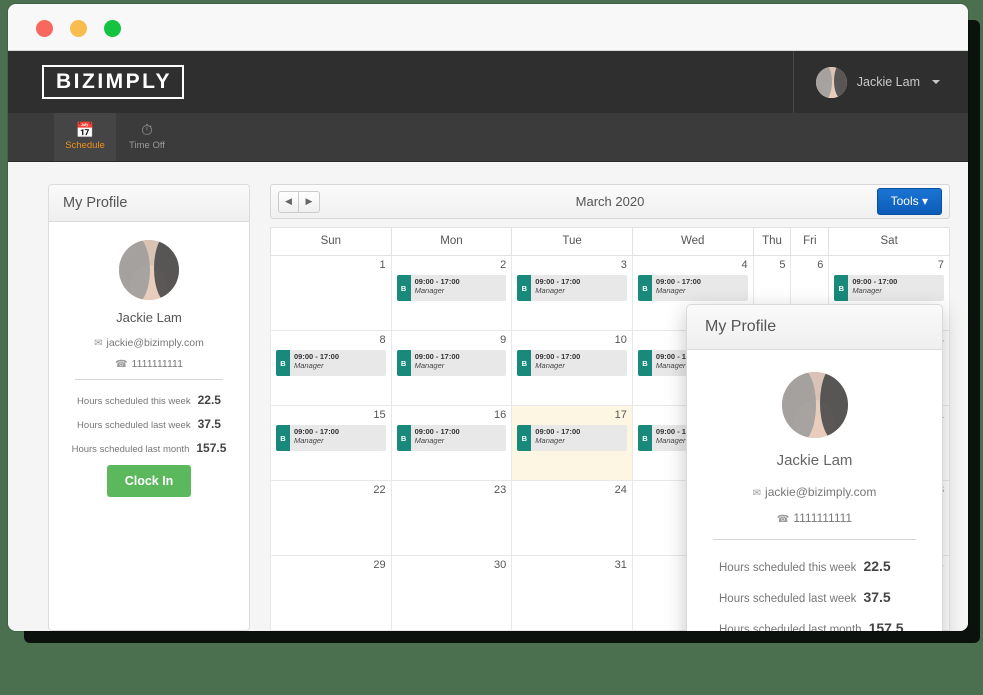 The image size is (983, 695). What do you see at coordinates (85, 137) in the screenshot?
I see `tab-schedule: 📅 Schedule` at bounding box center [85, 137].